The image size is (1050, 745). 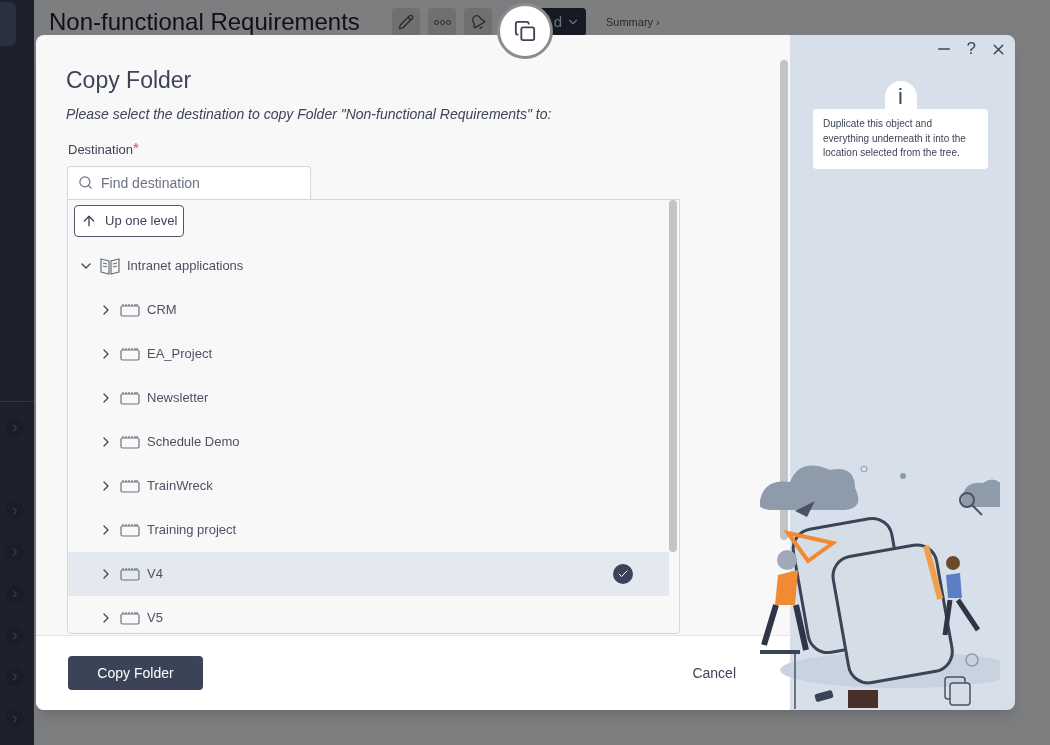 I want to click on tree-item: Newsletter, so click(x=368, y=398).